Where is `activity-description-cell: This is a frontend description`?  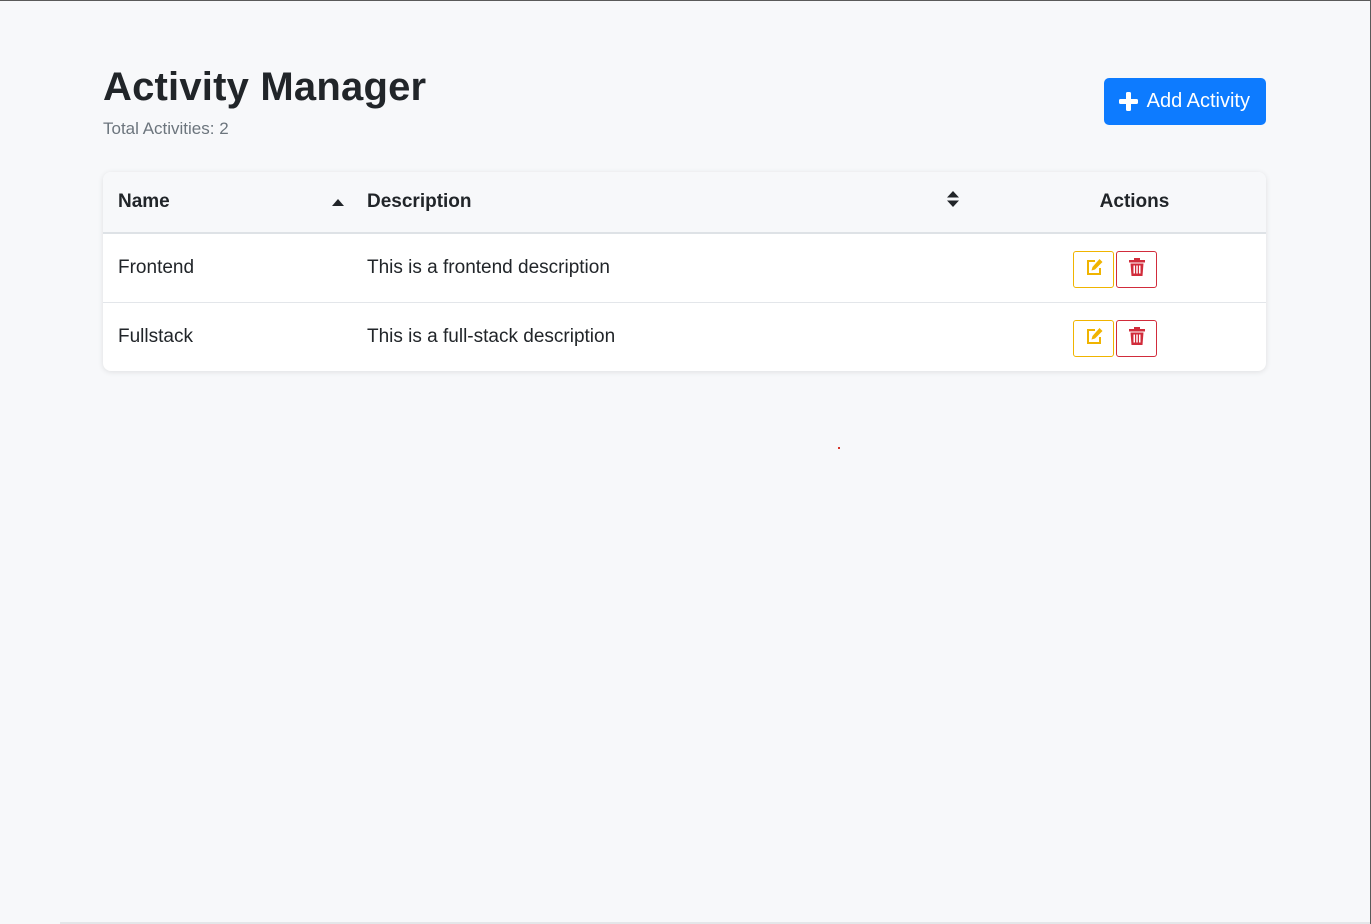
activity-description-cell: This is a frontend description is located at coordinates (488, 267).